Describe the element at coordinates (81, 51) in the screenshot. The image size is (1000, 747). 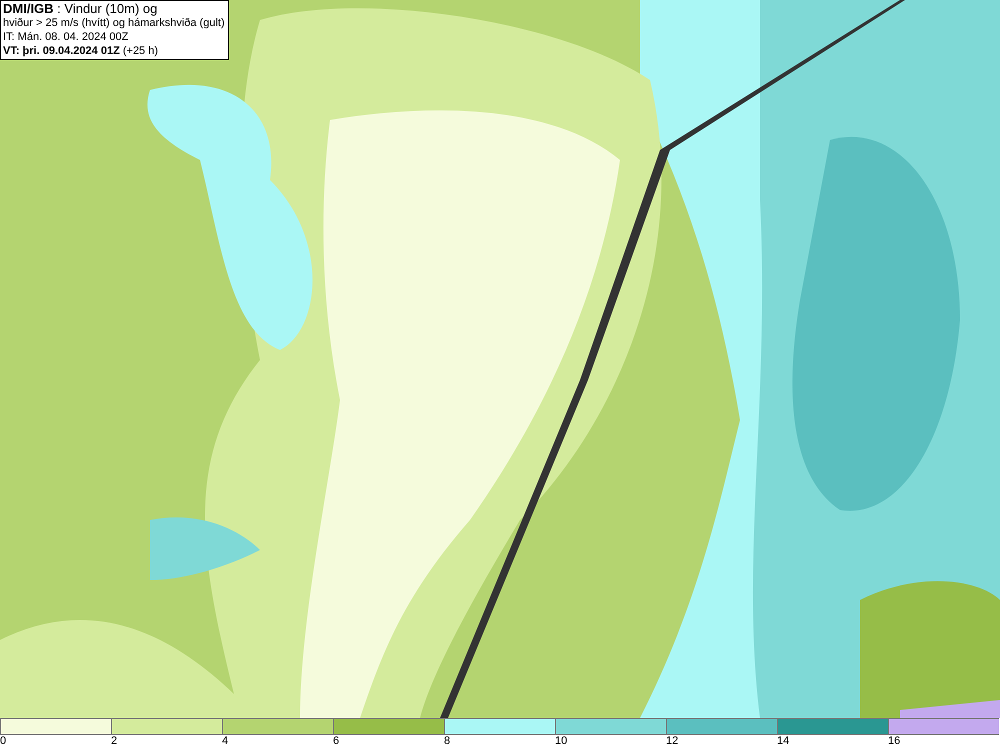
I see `header-text: VT: þri. 09.04.2024 01Z (+25 h)` at that location.